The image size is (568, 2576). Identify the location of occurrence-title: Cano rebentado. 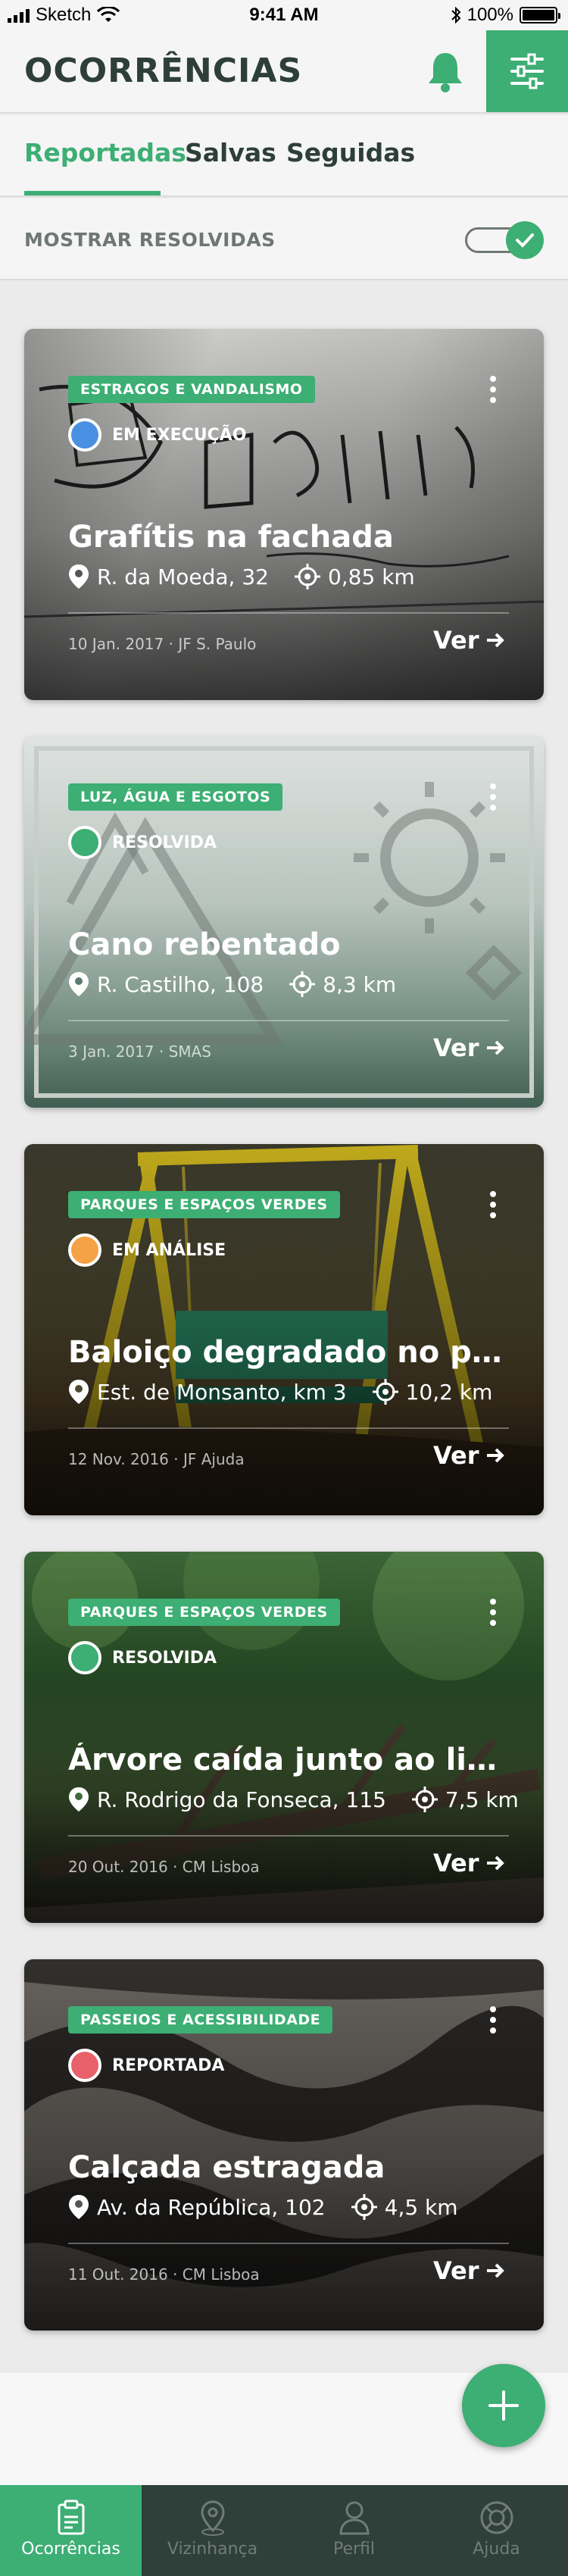
(204, 945).